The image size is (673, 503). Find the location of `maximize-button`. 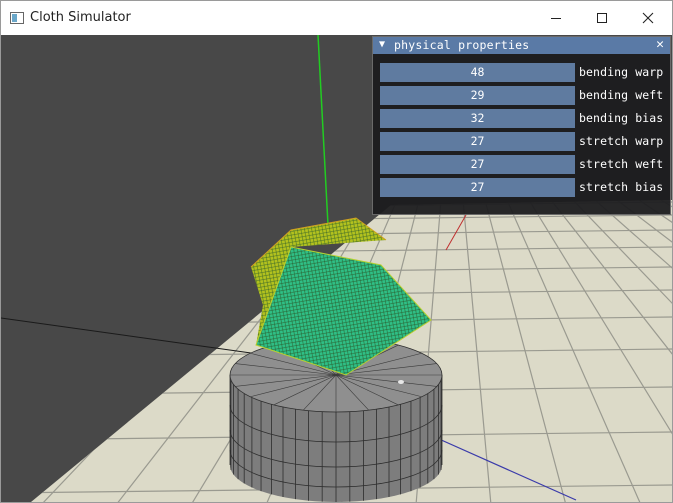

maximize-button is located at coordinates (602, 18).